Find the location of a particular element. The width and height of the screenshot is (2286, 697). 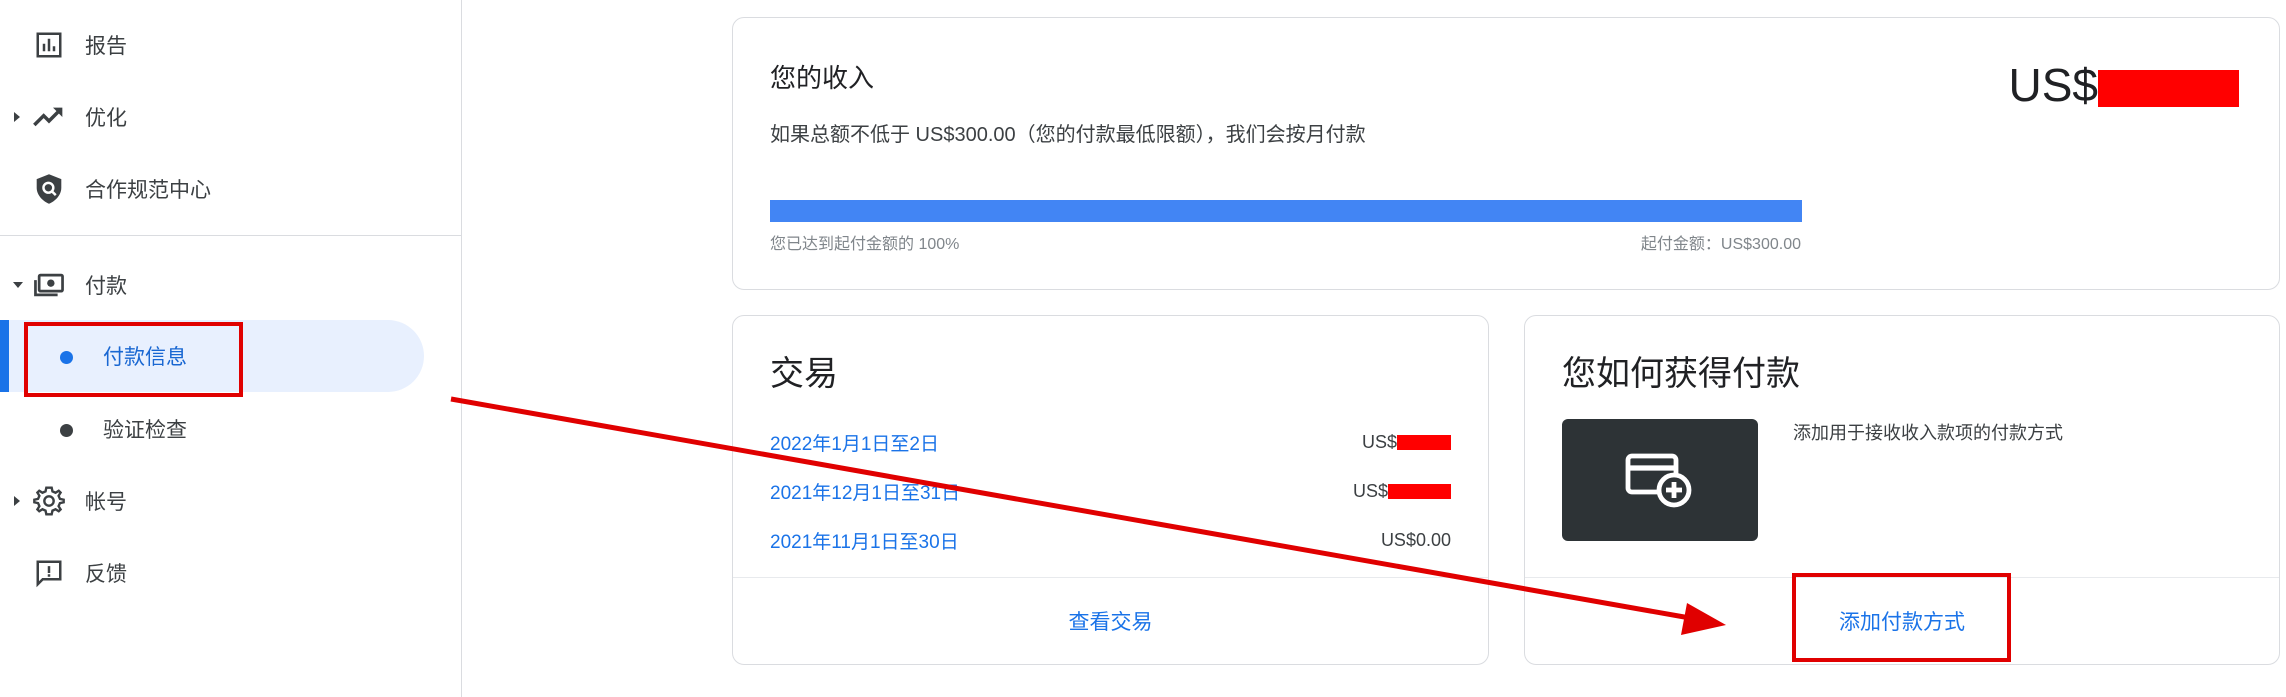

add-card-tile is located at coordinates (1660, 480).